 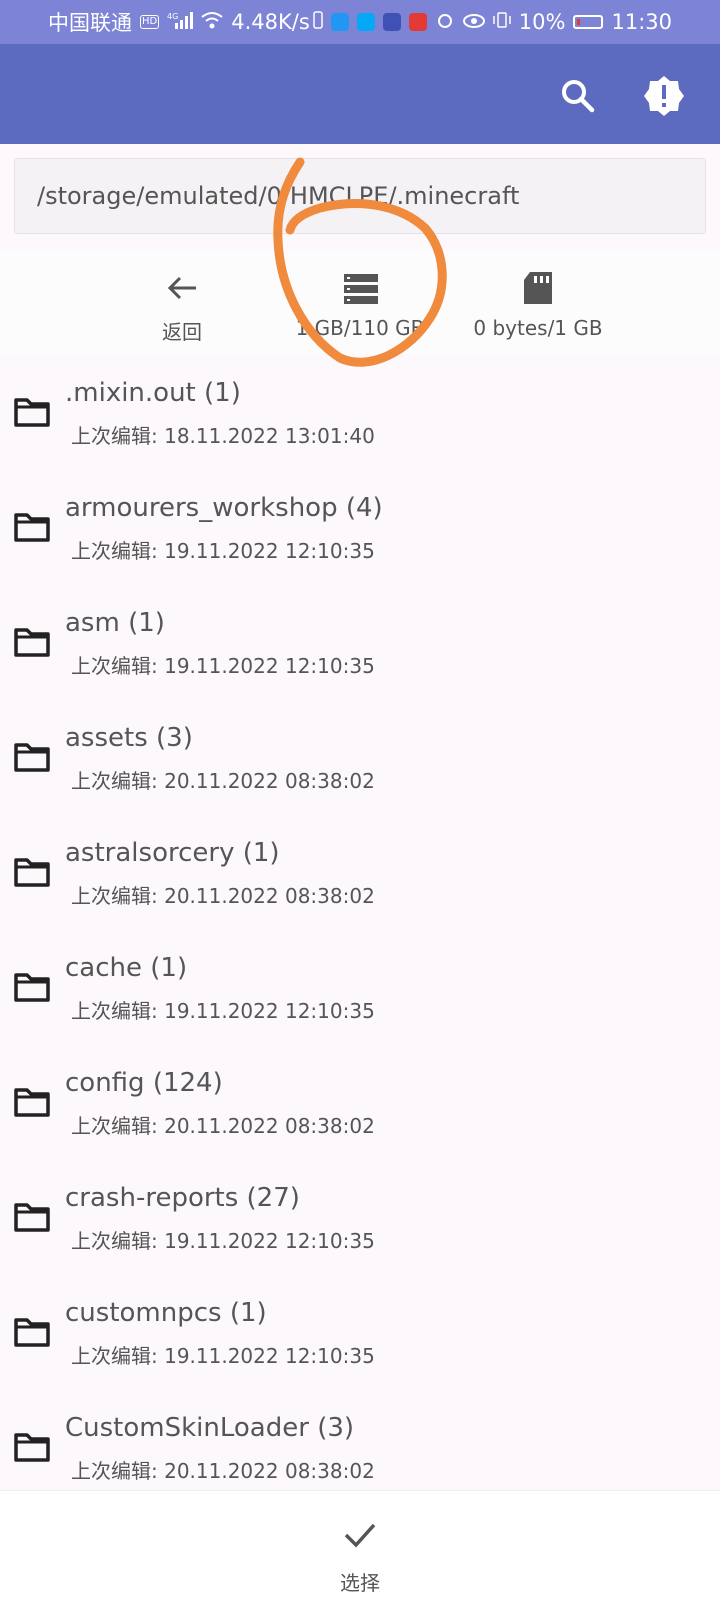 I want to click on path-field: /storage/emulated/0/HMCLPE/.minecraft, so click(x=360, y=196).